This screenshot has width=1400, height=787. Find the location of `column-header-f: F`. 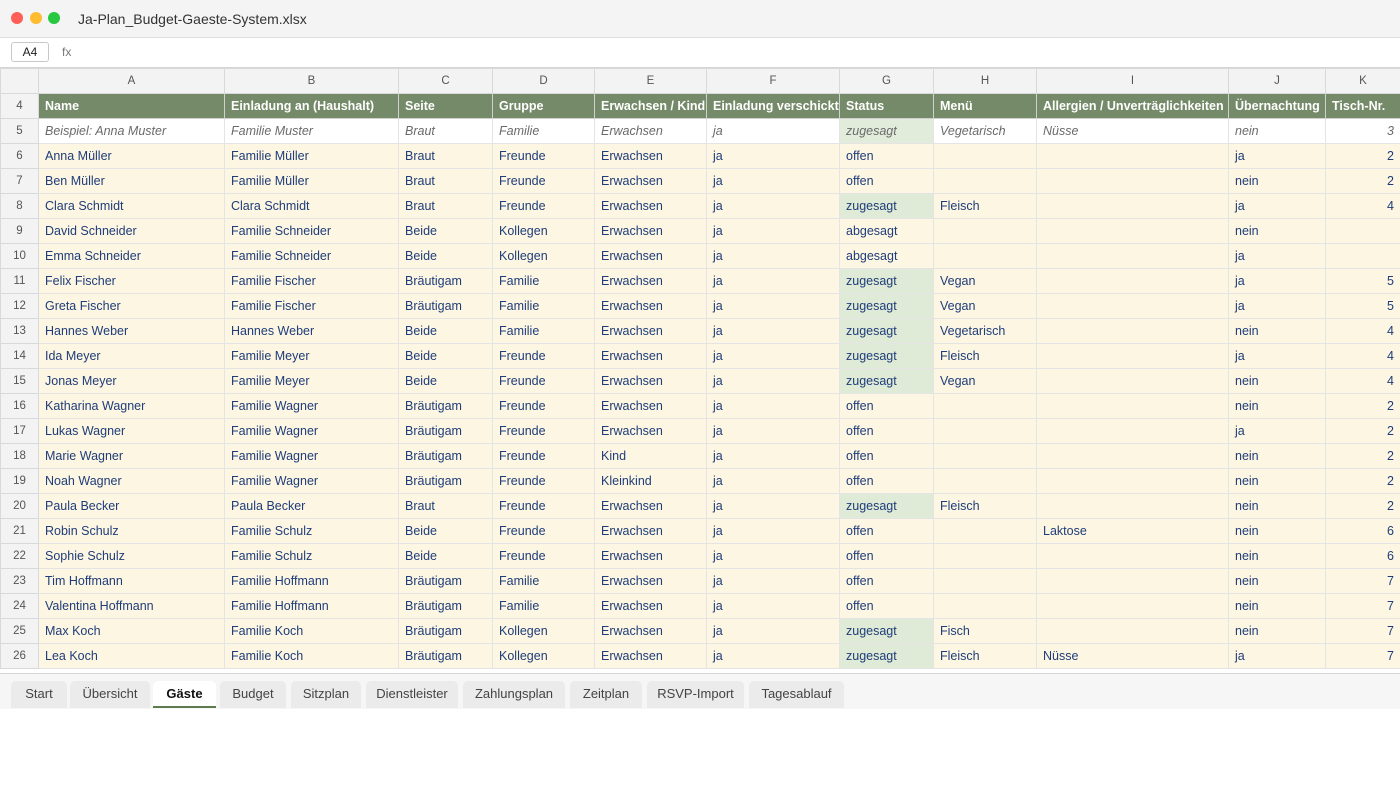

column-header-f: F is located at coordinates (773, 81).